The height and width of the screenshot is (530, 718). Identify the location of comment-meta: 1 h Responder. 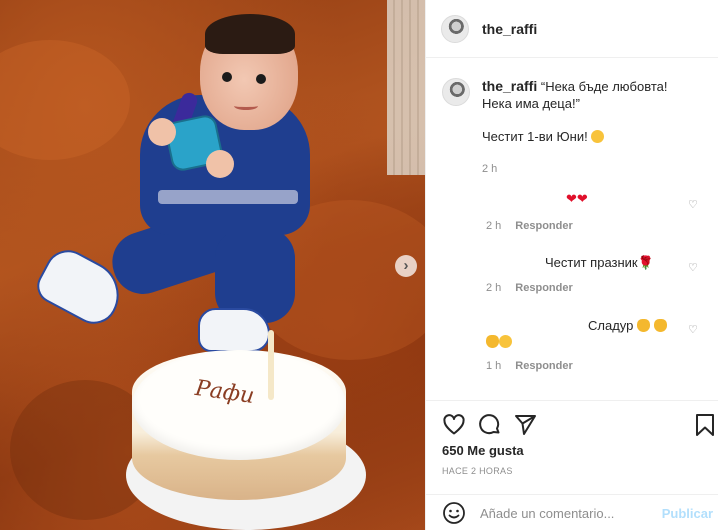
(529, 366).